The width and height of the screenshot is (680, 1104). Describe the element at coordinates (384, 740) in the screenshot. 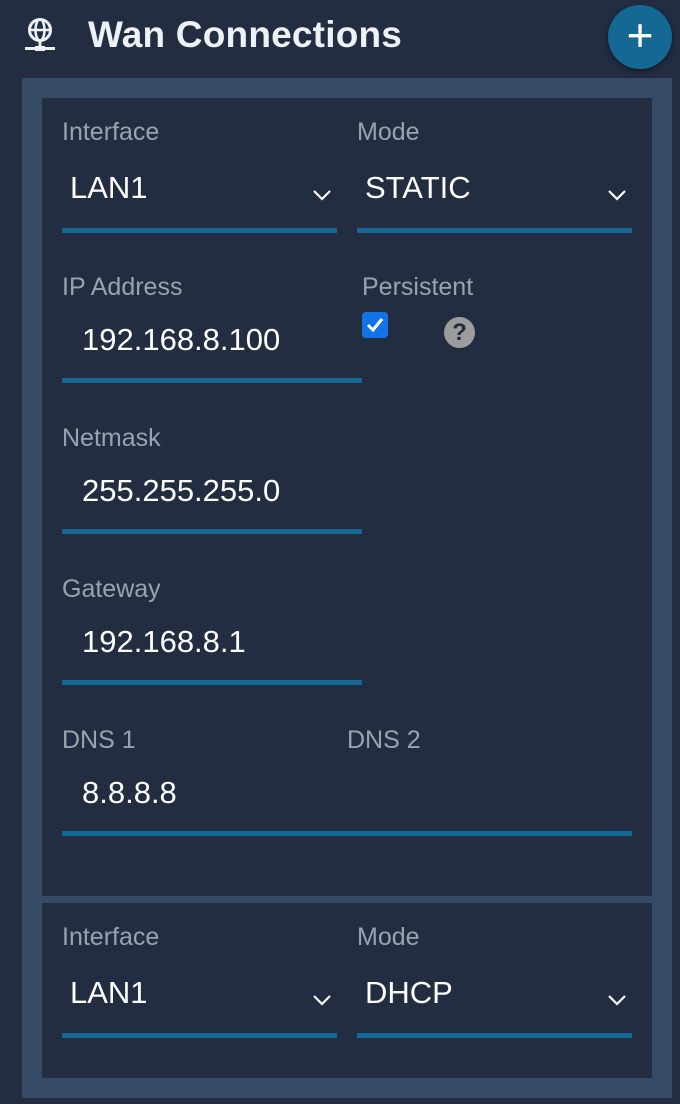

I see `dns2-label: DNS 2` at that location.